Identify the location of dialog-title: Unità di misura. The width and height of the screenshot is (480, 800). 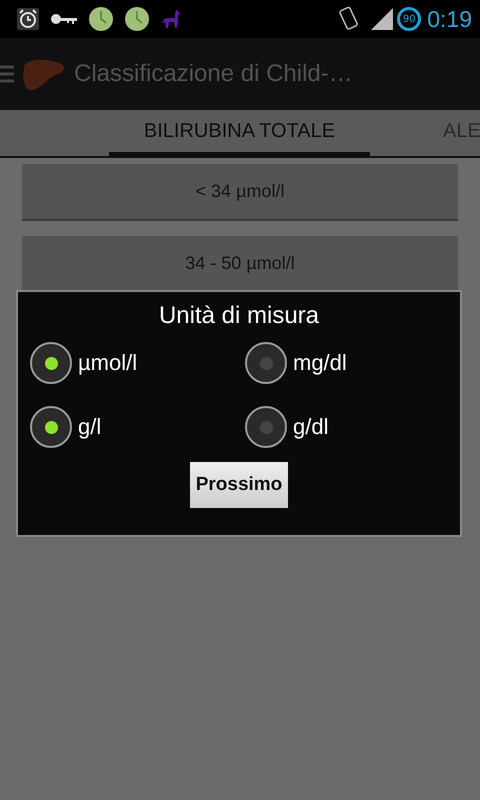
(239, 316).